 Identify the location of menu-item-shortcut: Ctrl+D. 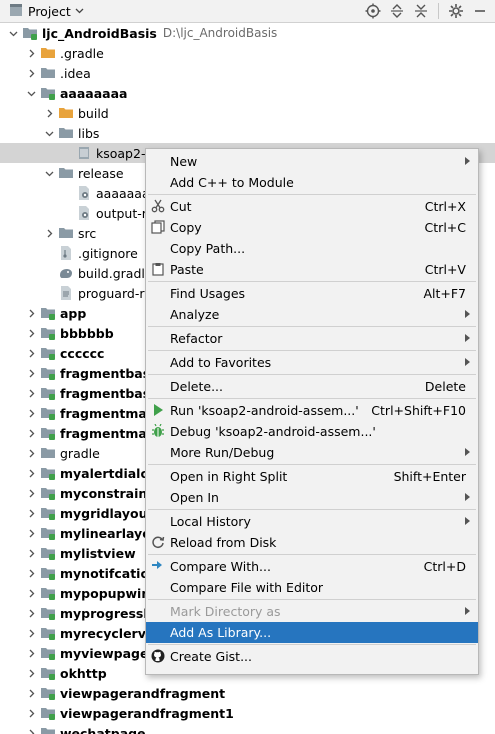
(444, 566).